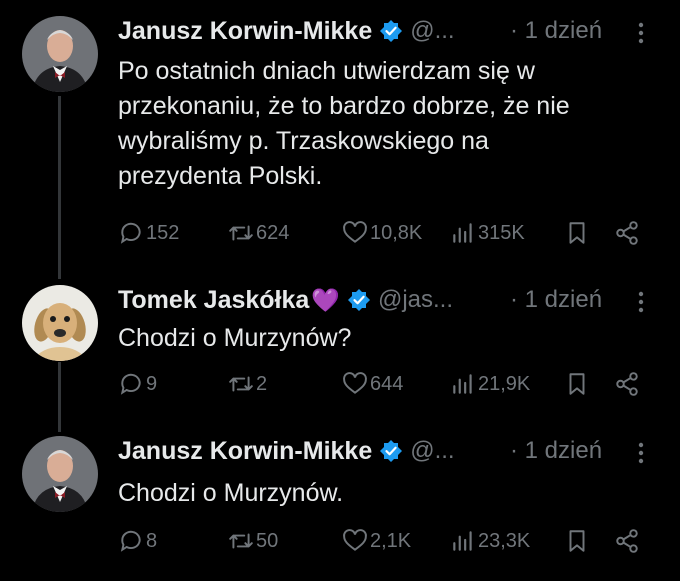 This screenshot has width=680, height=581. I want to click on tweet-text: Chodzi o Murzynów., so click(230, 493).